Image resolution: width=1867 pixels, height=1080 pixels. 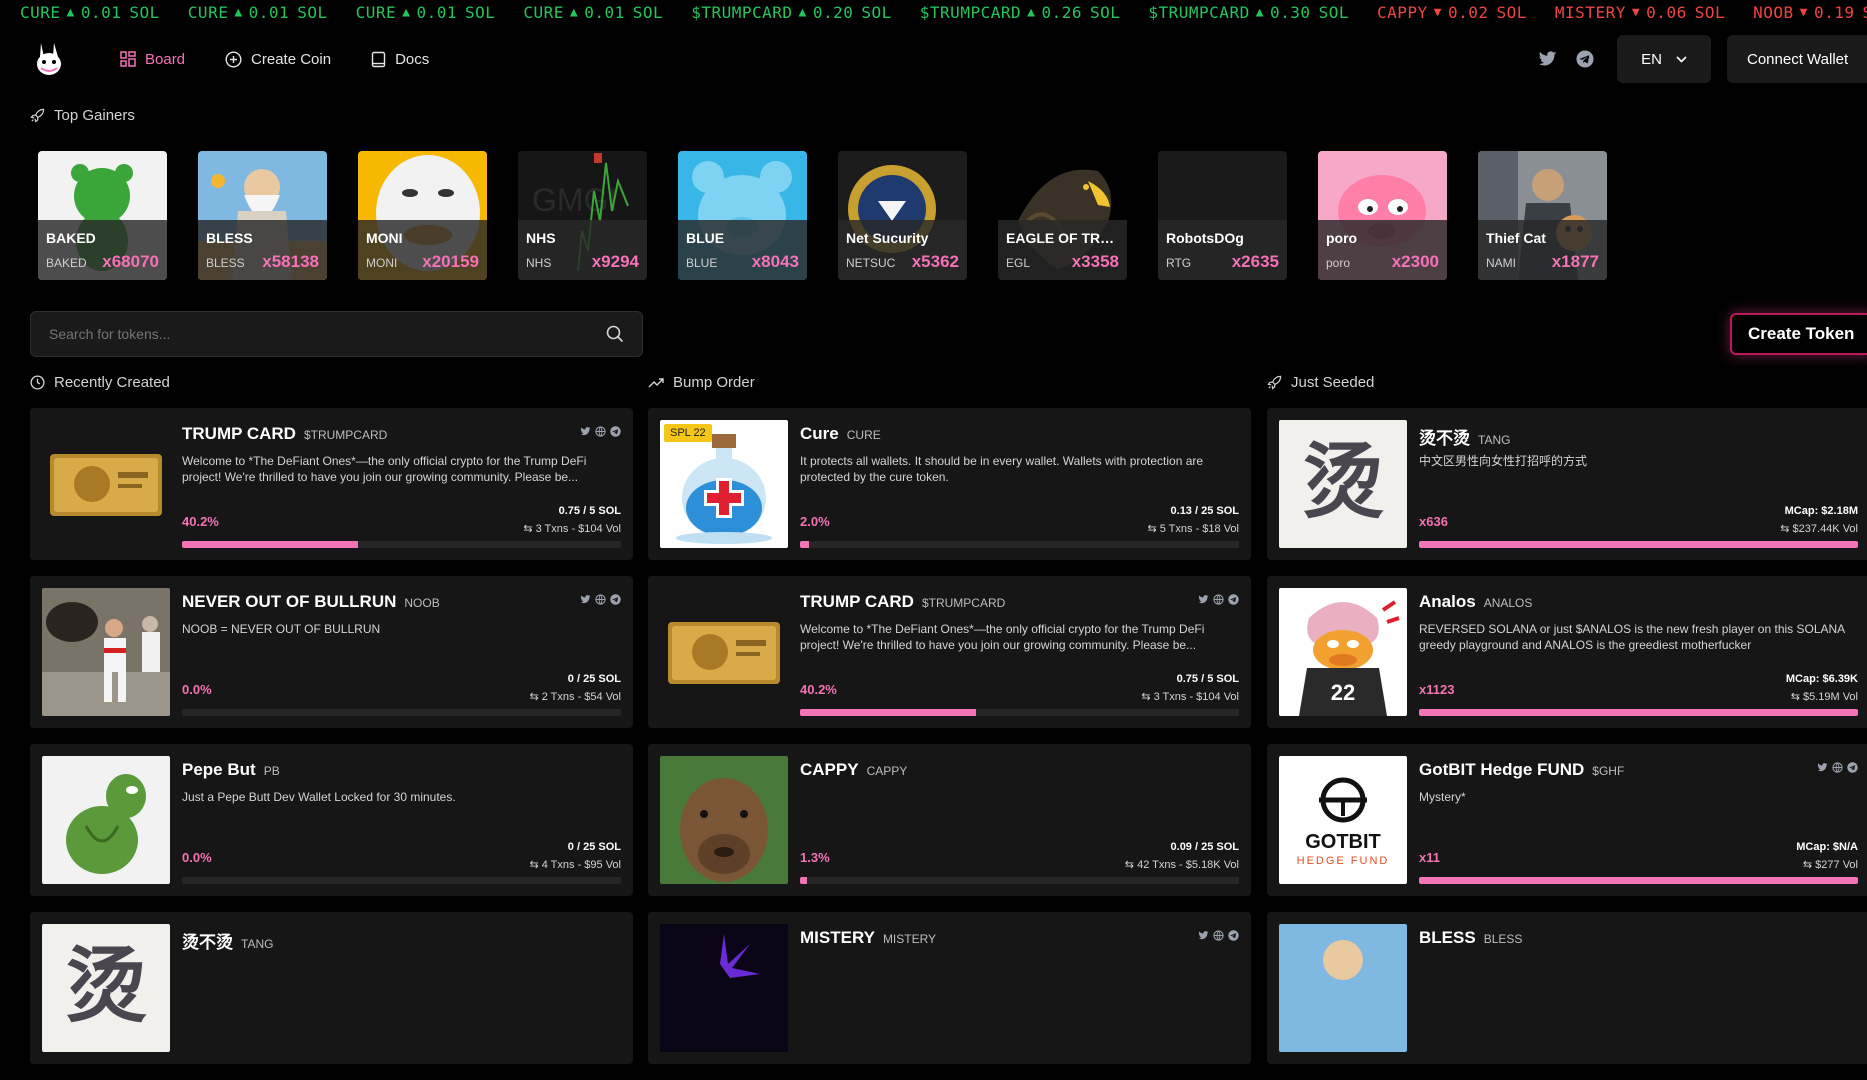 What do you see at coordinates (1452, 12) in the screenshot?
I see `ticker-item: CAPPY▼0.02SOL` at bounding box center [1452, 12].